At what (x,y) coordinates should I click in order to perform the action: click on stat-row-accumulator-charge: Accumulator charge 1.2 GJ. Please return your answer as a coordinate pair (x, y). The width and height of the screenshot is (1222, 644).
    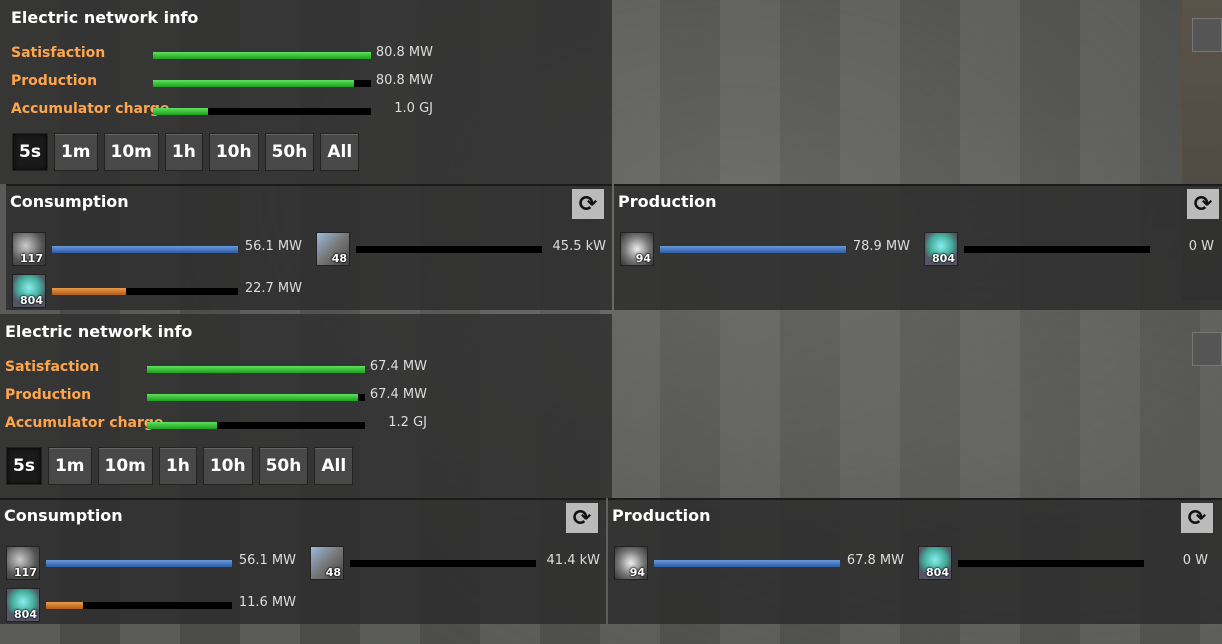
    Looking at the image, I should click on (225, 426).